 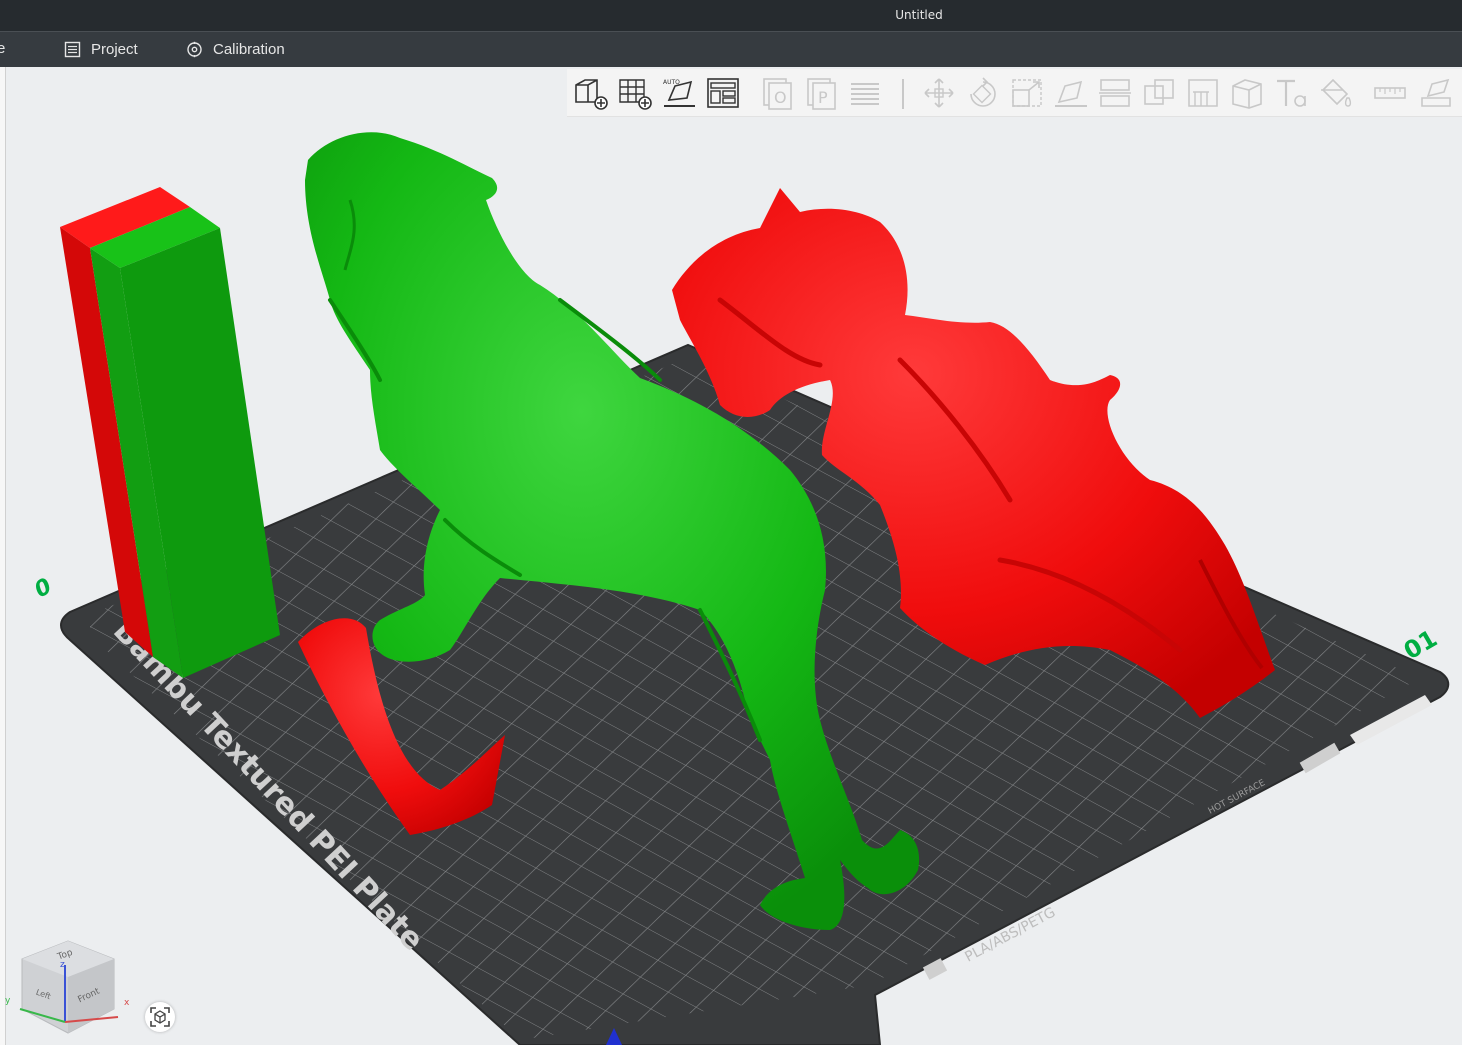 I want to click on calibration-icon, so click(x=194, y=50).